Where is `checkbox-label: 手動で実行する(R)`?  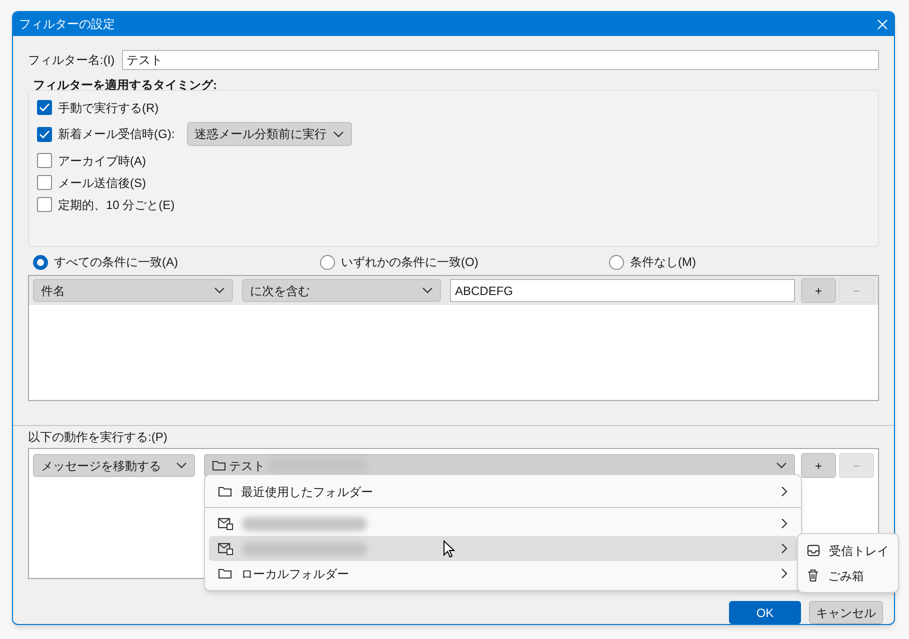 checkbox-label: 手動で実行する(R) is located at coordinates (108, 108).